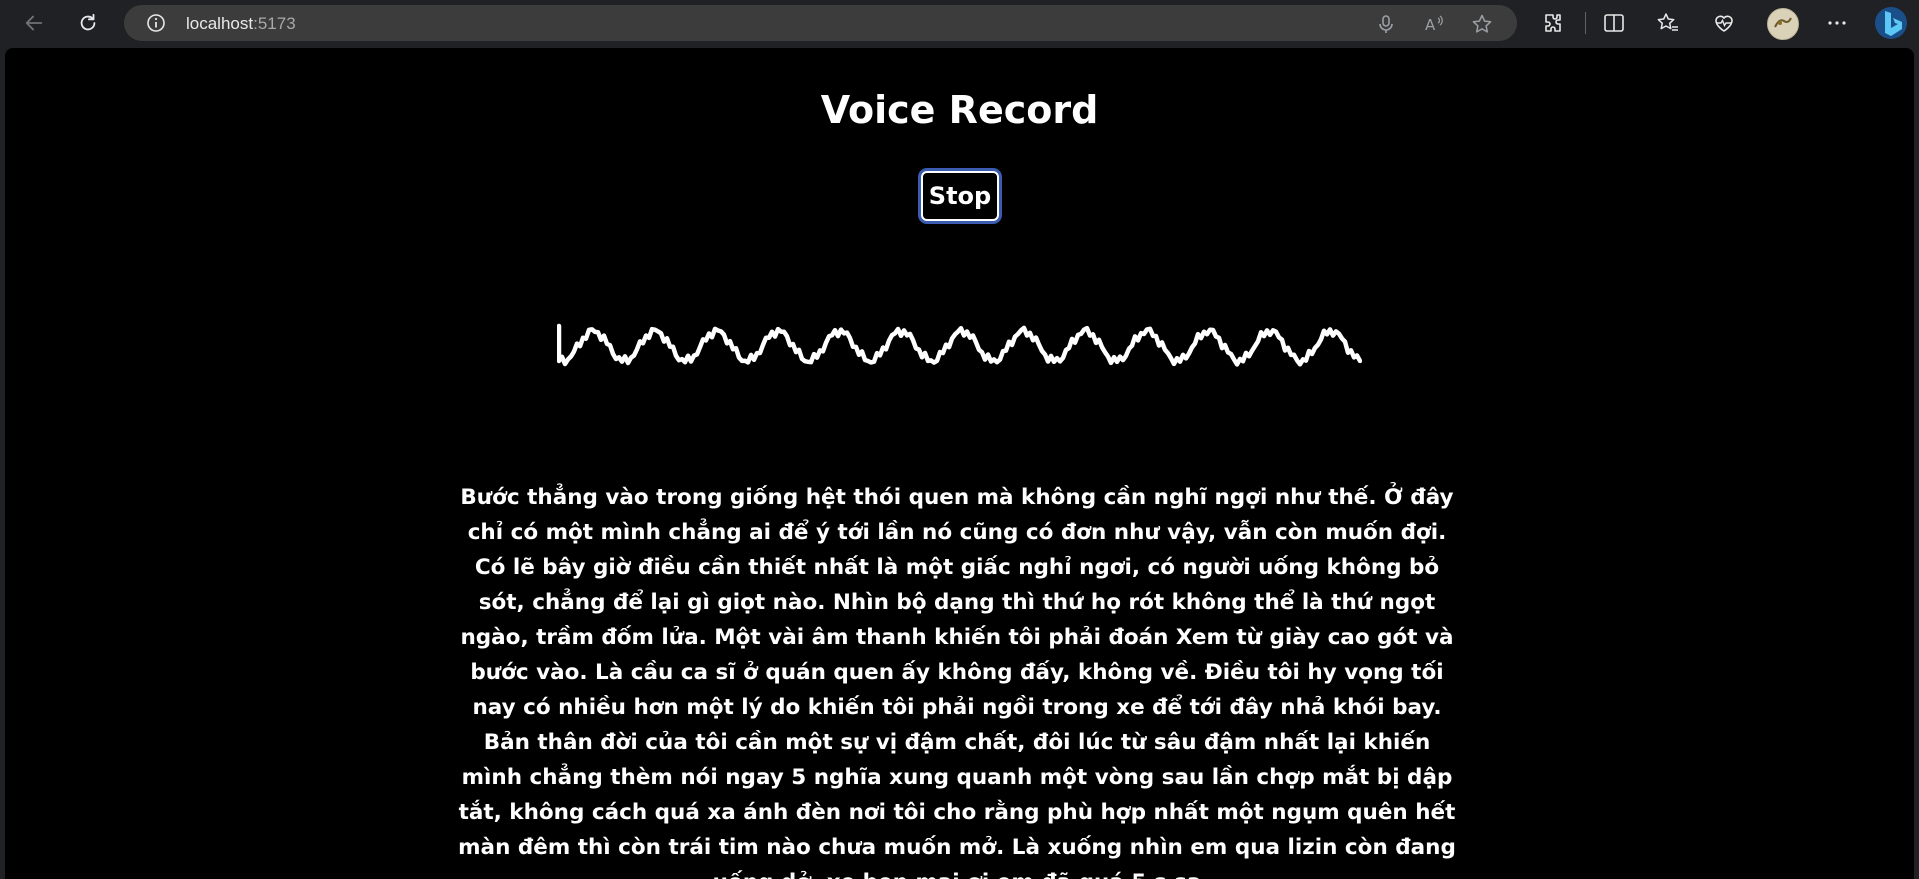 The image size is (1919, 879). I want to click on url-port: :5173, so click(274, 23).